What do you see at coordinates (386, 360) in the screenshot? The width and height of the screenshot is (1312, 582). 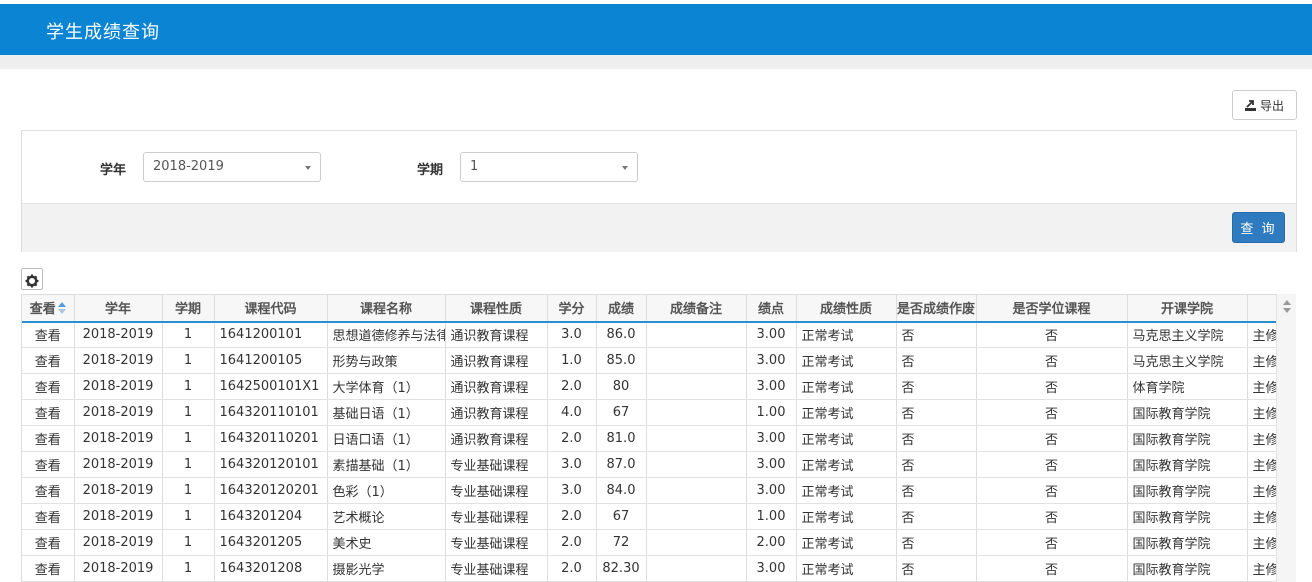 I see `table-cell: 形势与政策` at bounding box center [386, 360].